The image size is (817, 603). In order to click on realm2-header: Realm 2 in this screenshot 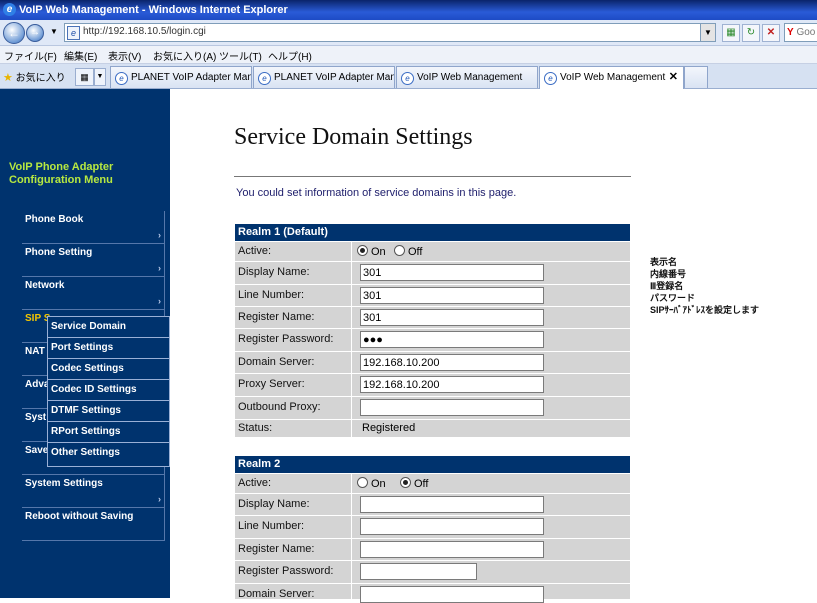, I will do `click(432, 464)`.